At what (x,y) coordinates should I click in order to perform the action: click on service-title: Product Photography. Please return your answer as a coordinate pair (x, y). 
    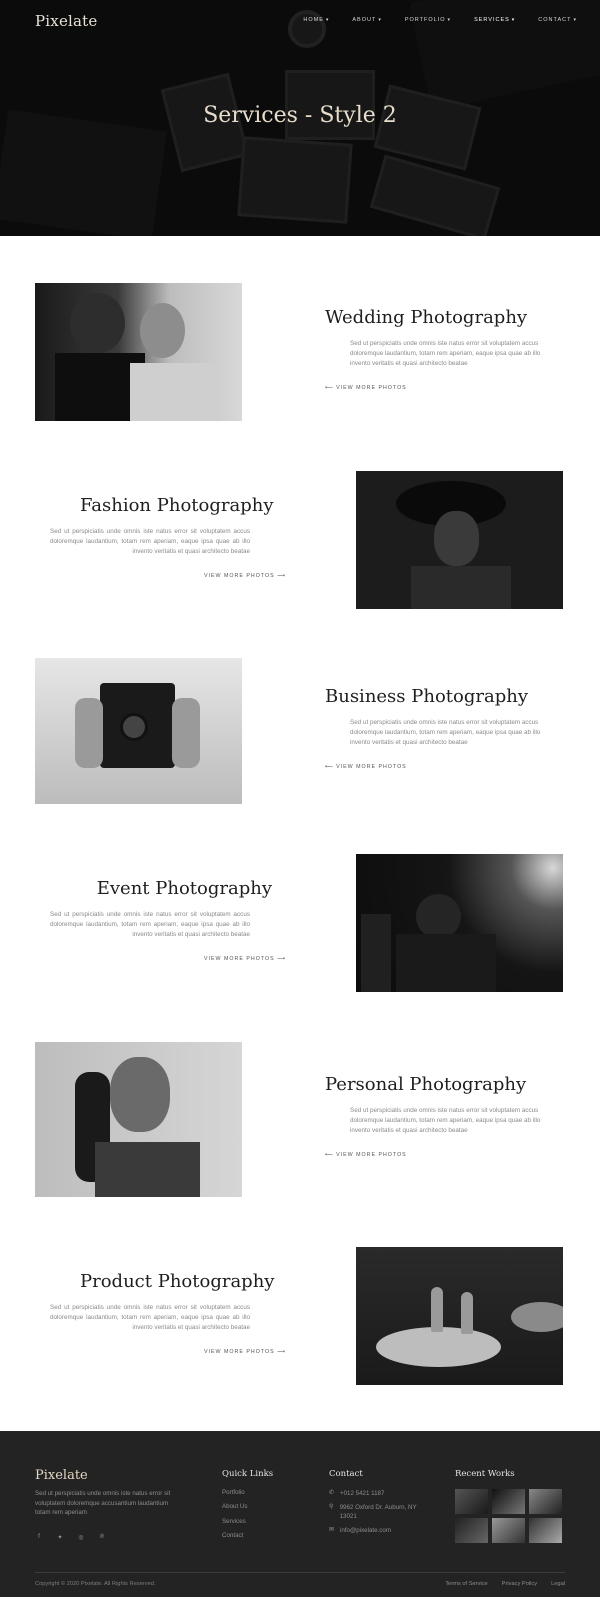
    Looking at the image, I should click on (177, 1281).